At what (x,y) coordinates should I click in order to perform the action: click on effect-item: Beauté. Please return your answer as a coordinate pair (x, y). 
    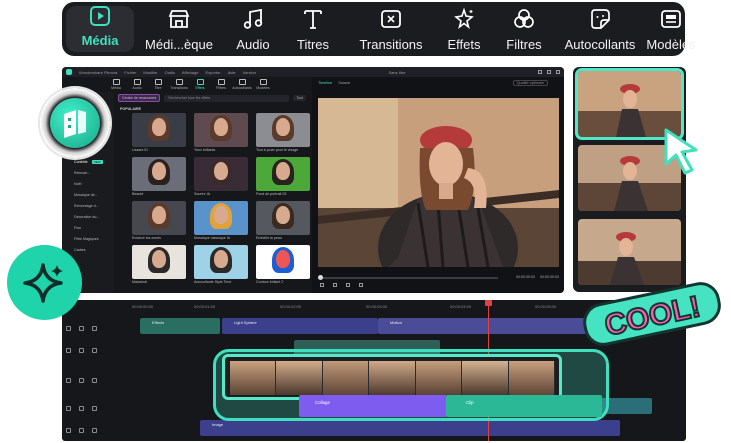
    Looking at the image, I should click on (159, 176).